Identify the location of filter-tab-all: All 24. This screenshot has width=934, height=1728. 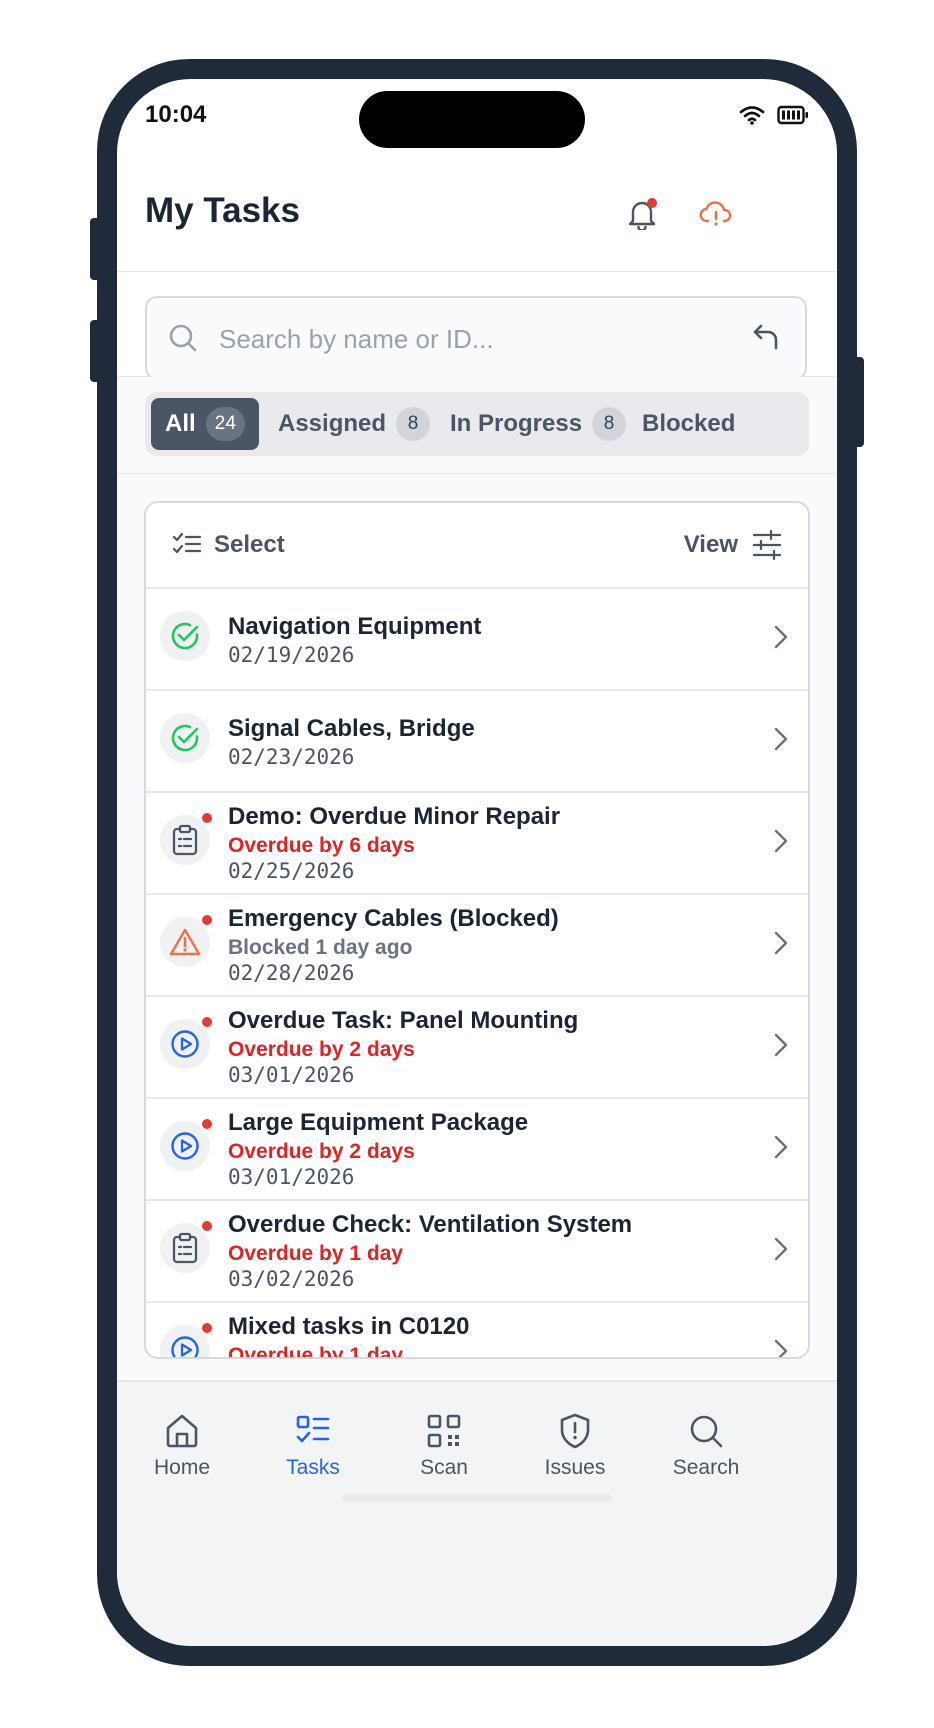
(205, 424).